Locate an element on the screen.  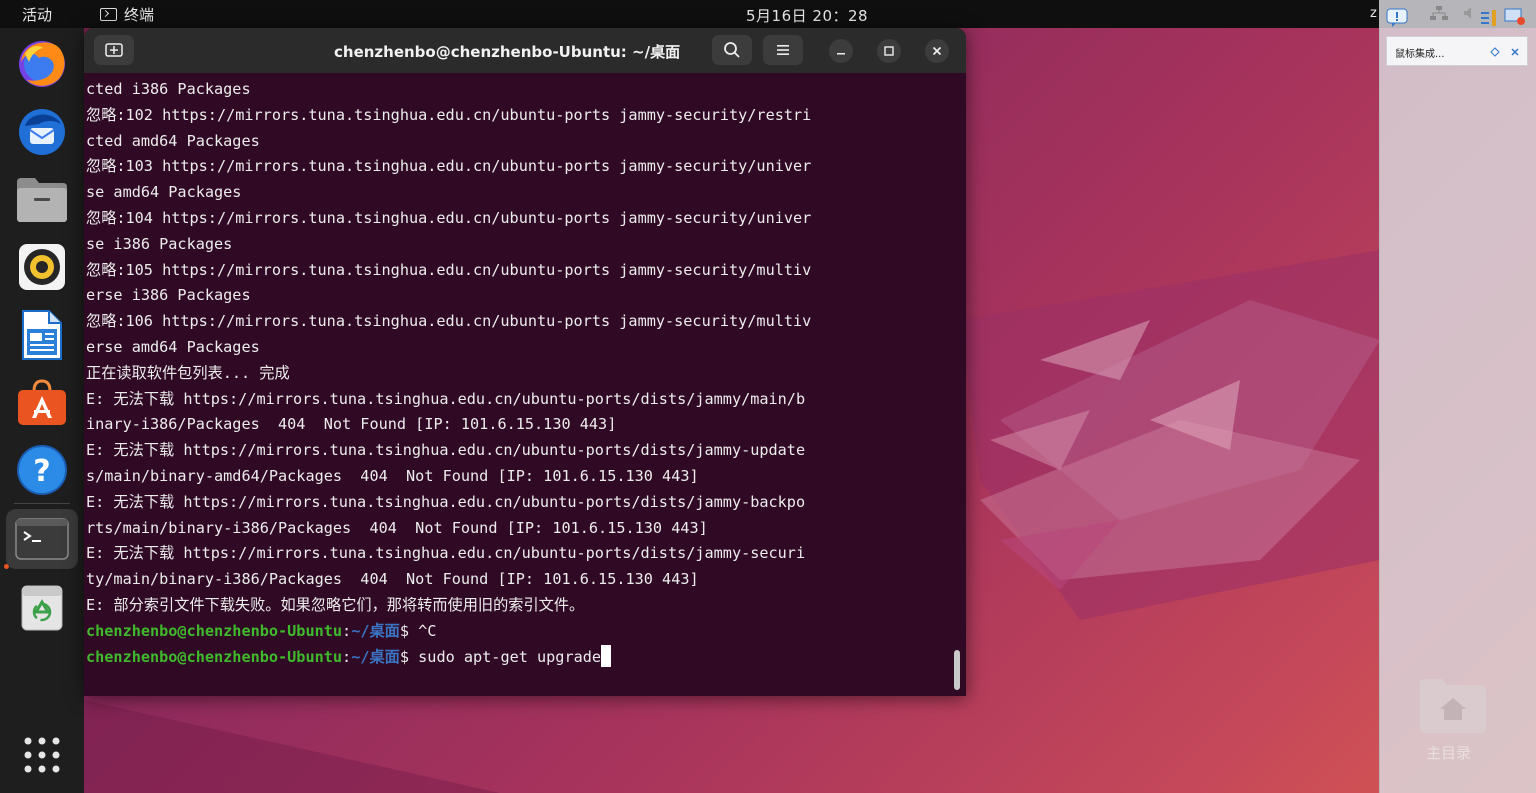
thunderbird-icon is located at coordinates (42, 132).